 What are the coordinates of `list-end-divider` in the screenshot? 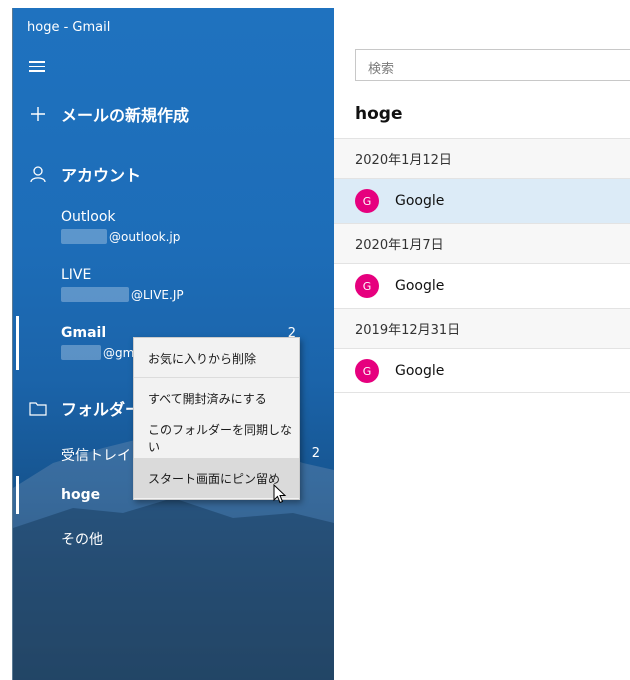 It's located at (482, 392).